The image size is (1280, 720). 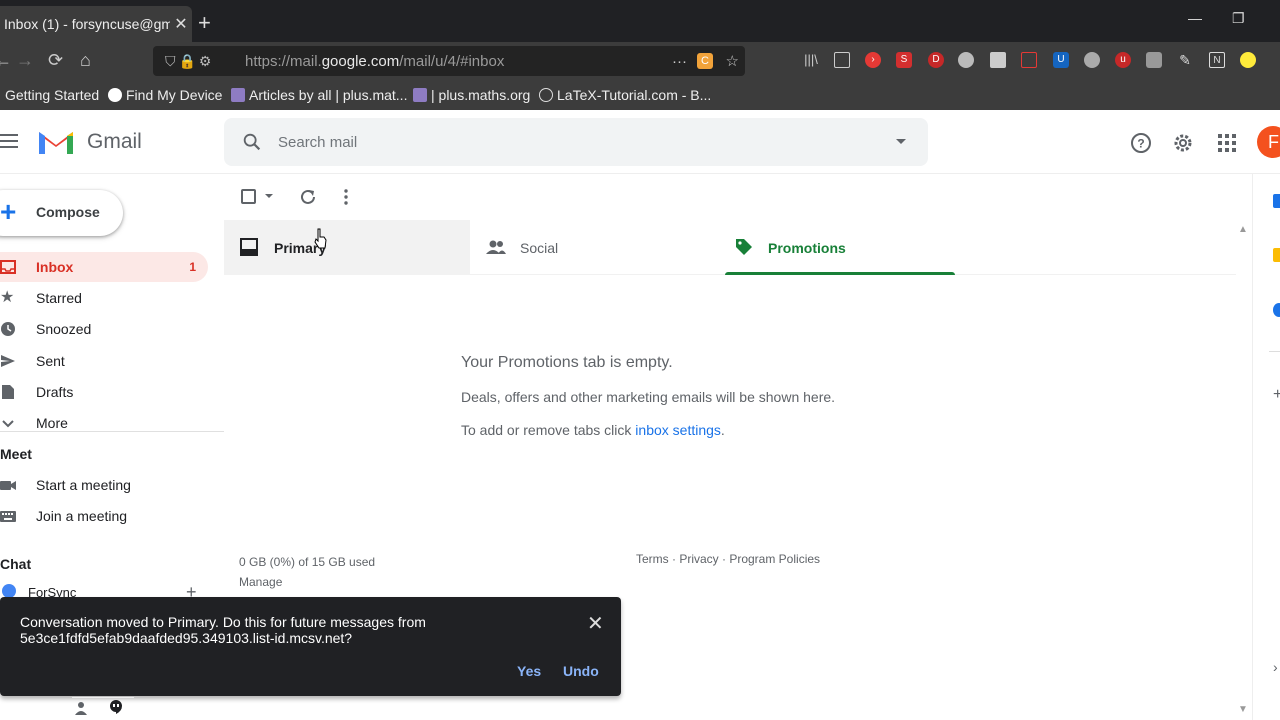 I want to click on bookmark-plus-maths: | plus.maths.org, so click(x=471, y=95).